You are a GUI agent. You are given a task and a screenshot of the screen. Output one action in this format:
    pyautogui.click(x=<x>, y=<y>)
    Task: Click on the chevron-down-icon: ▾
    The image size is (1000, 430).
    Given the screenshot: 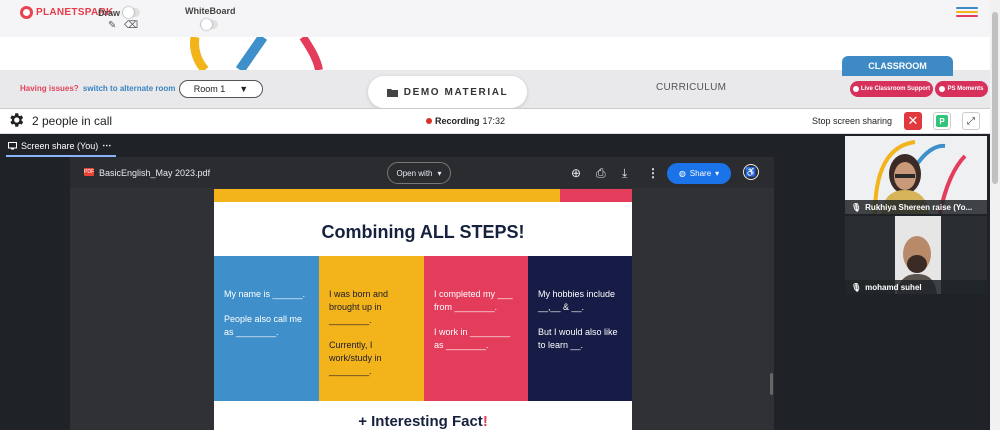 What is the action you would take?
    pyautogui.click(x=439, y=173)
    